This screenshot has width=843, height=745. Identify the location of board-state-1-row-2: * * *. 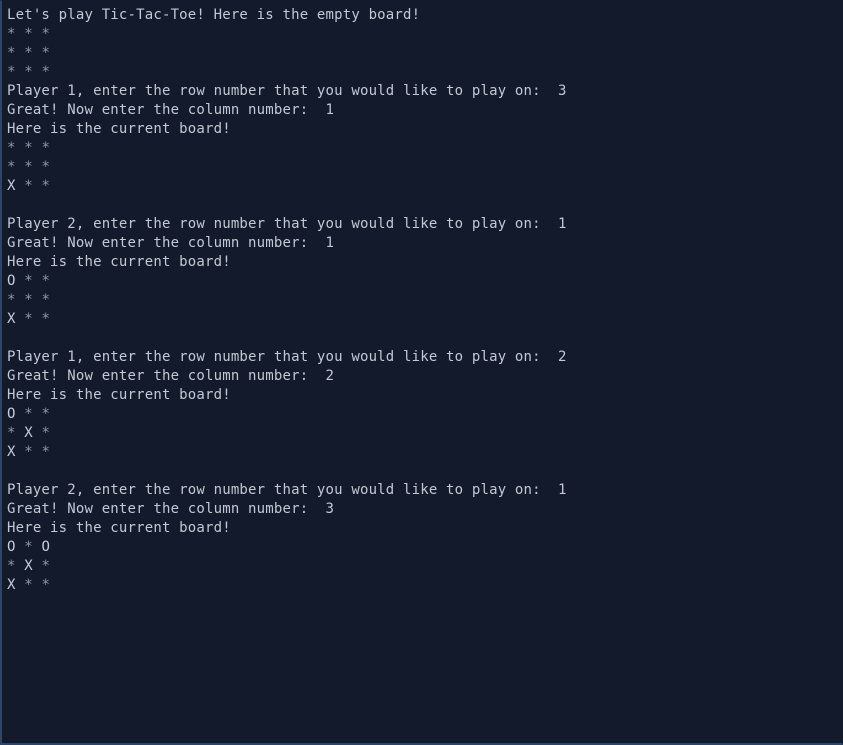
(424, 167).